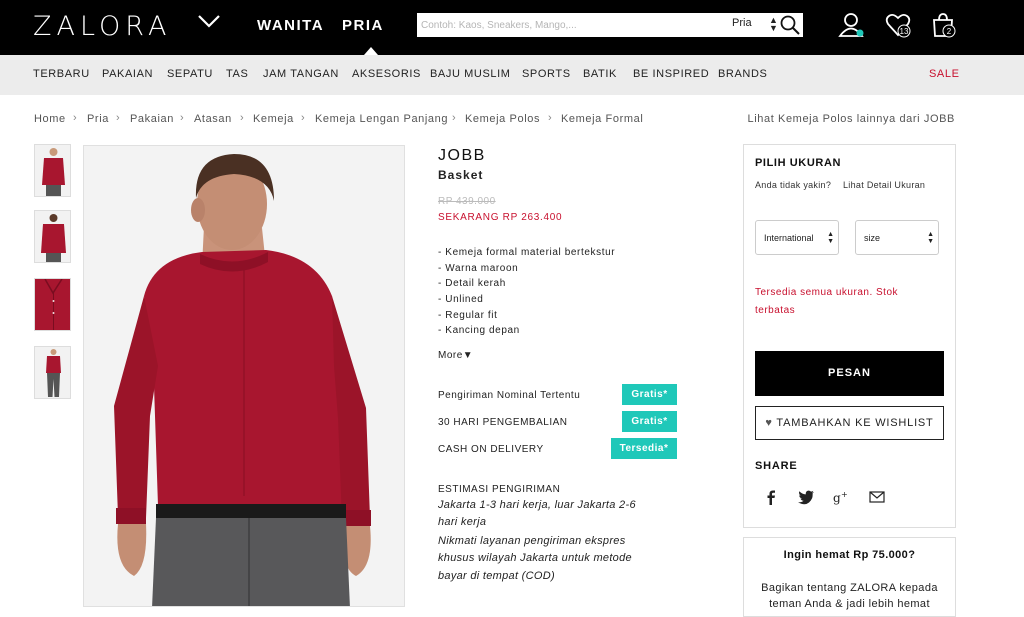 This screenshot has width=1024, height=617. I want to click on referral-promo-text: Bagikan tentang ZALORA kepada, so click(849, 588).